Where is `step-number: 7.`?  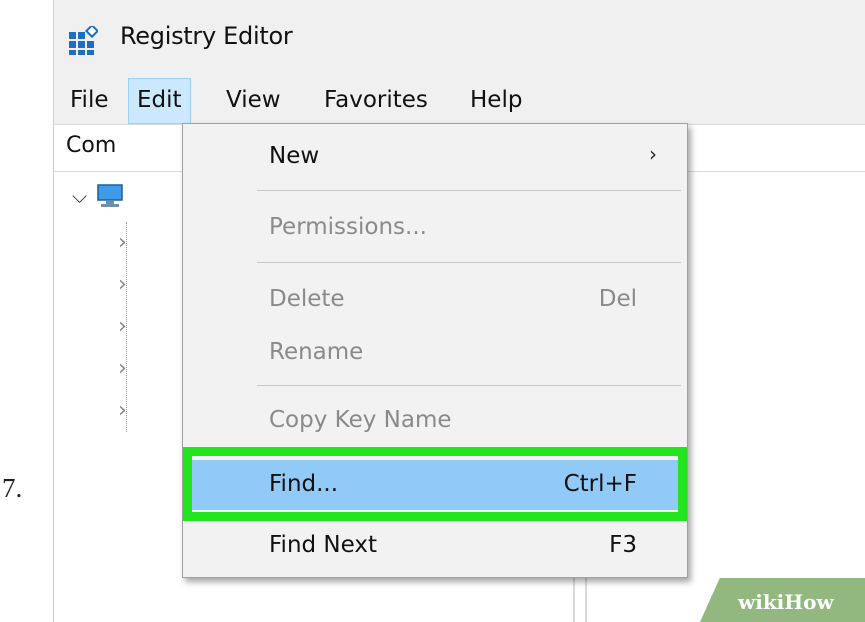
step-number: 7. is located at coordinates (12, 488).